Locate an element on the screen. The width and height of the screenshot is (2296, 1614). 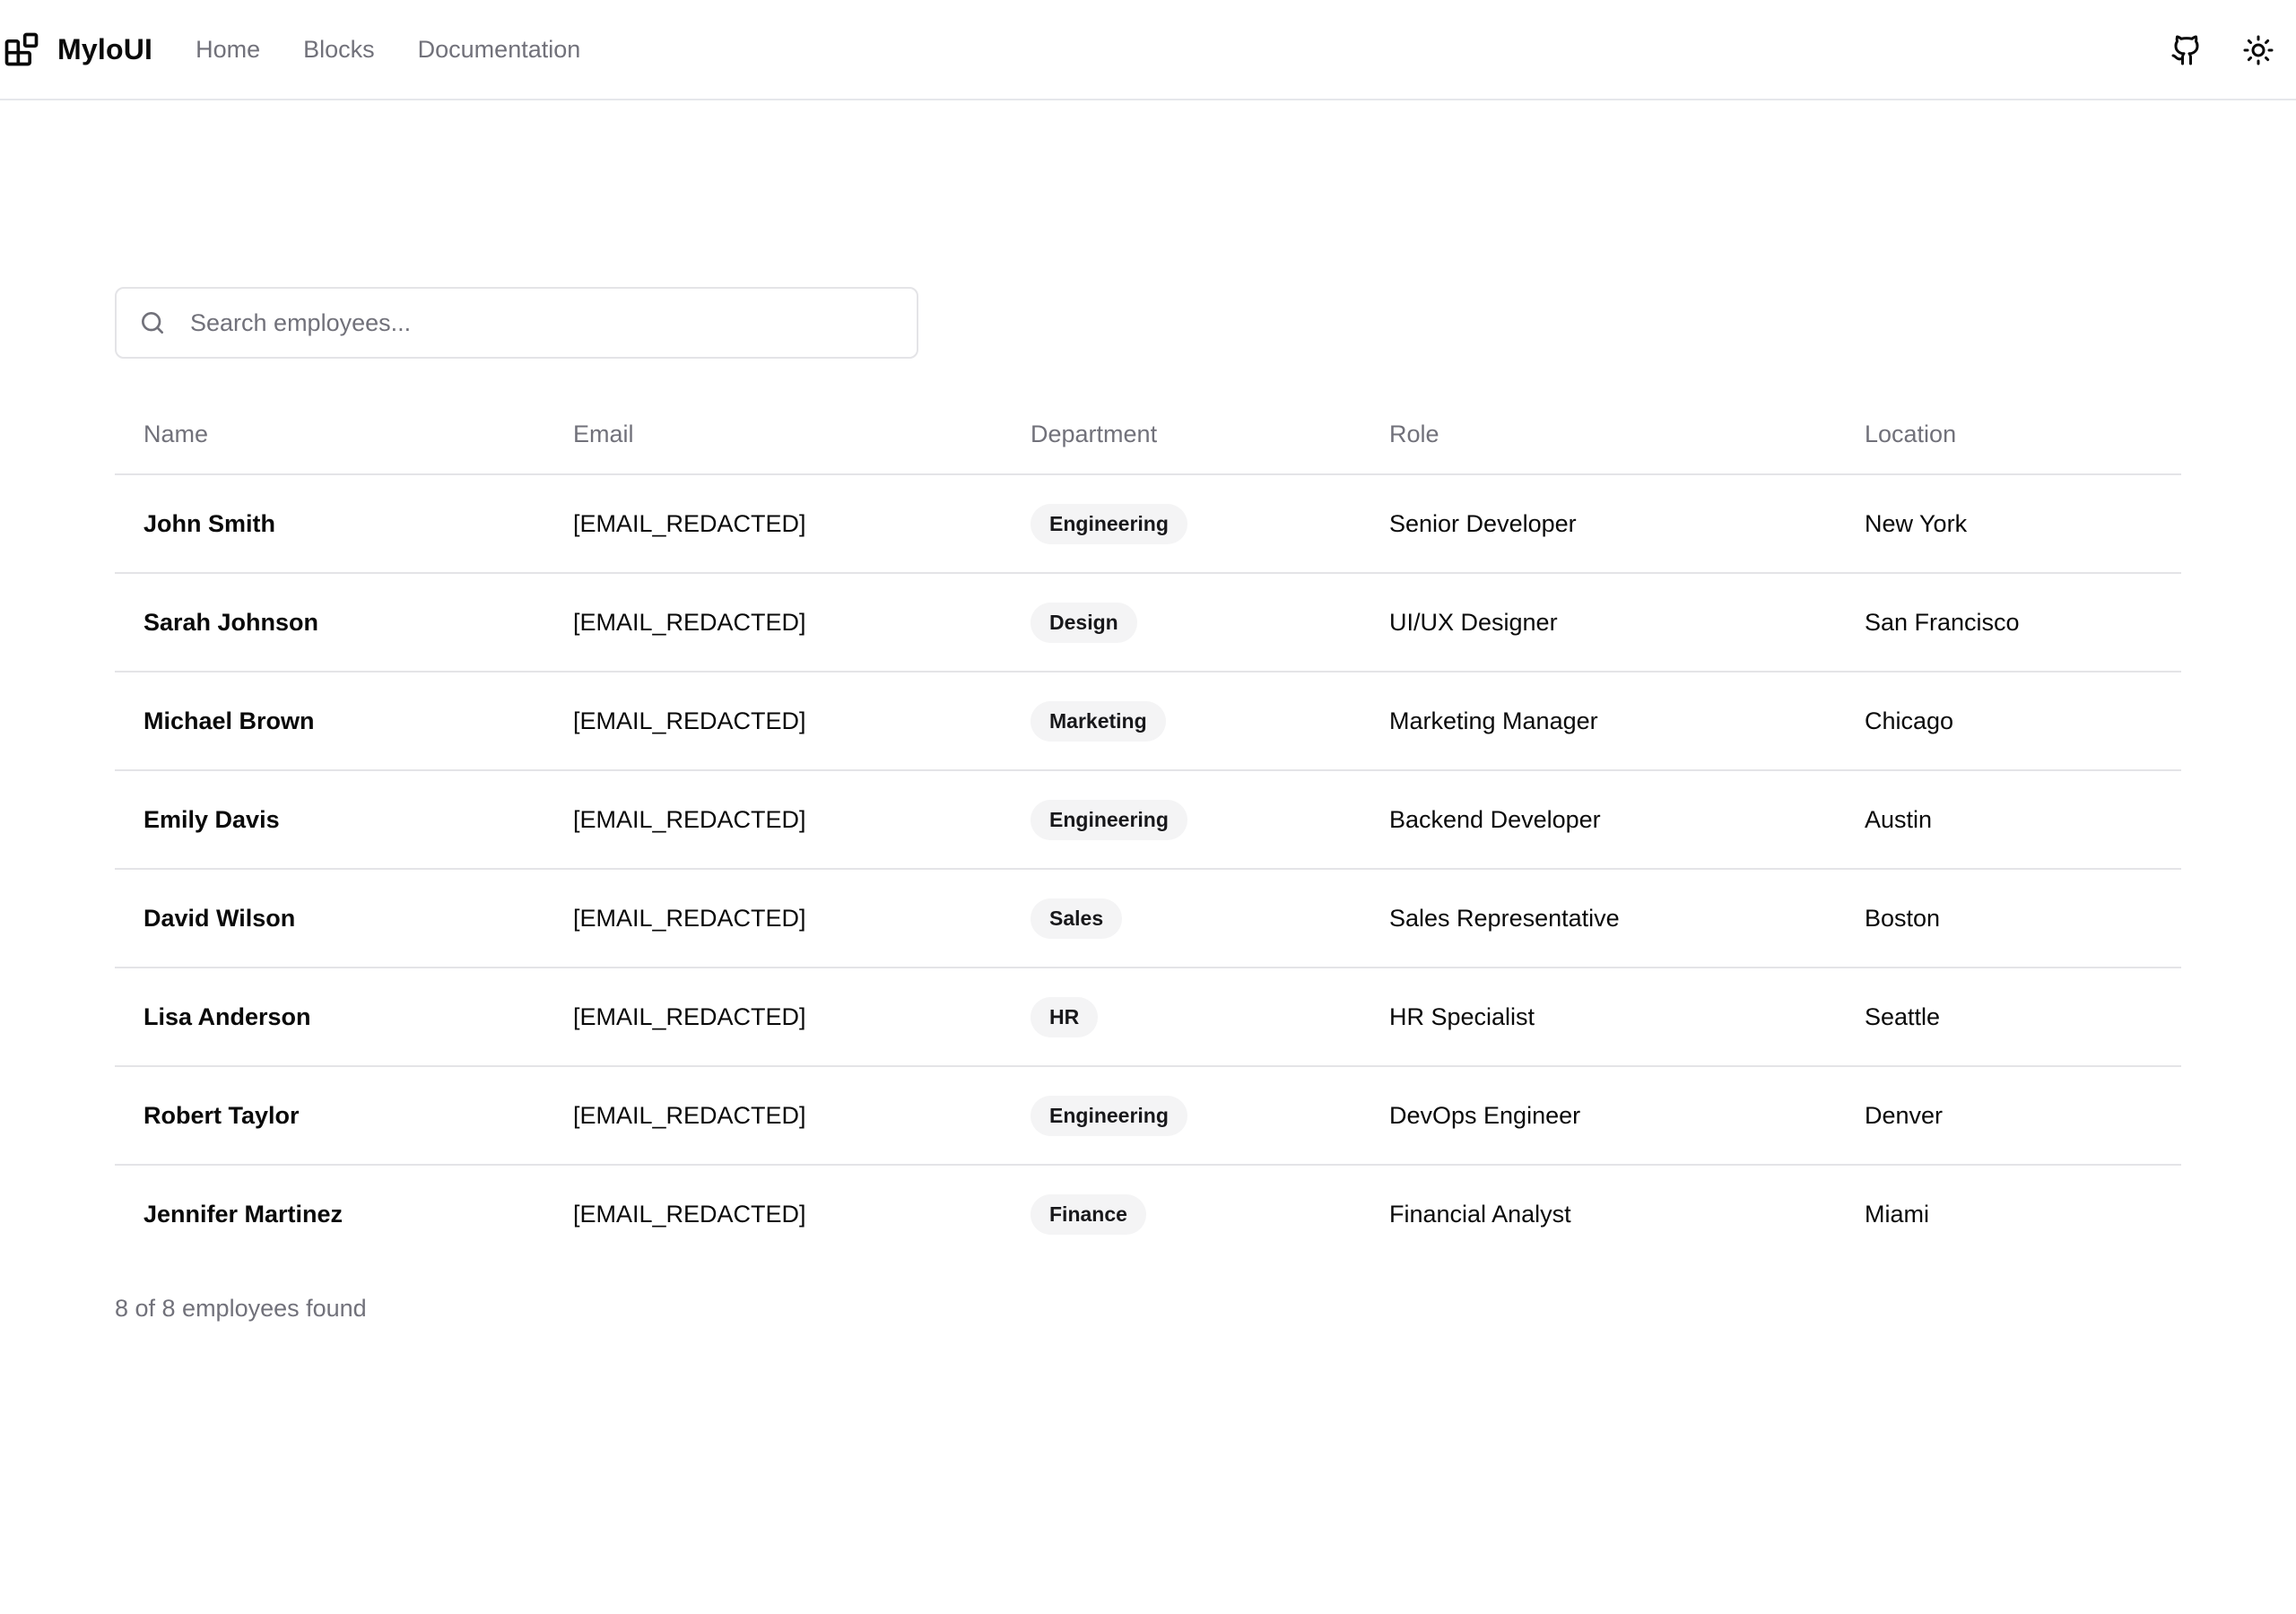
github-icon is located at coordinates (2185, 50).